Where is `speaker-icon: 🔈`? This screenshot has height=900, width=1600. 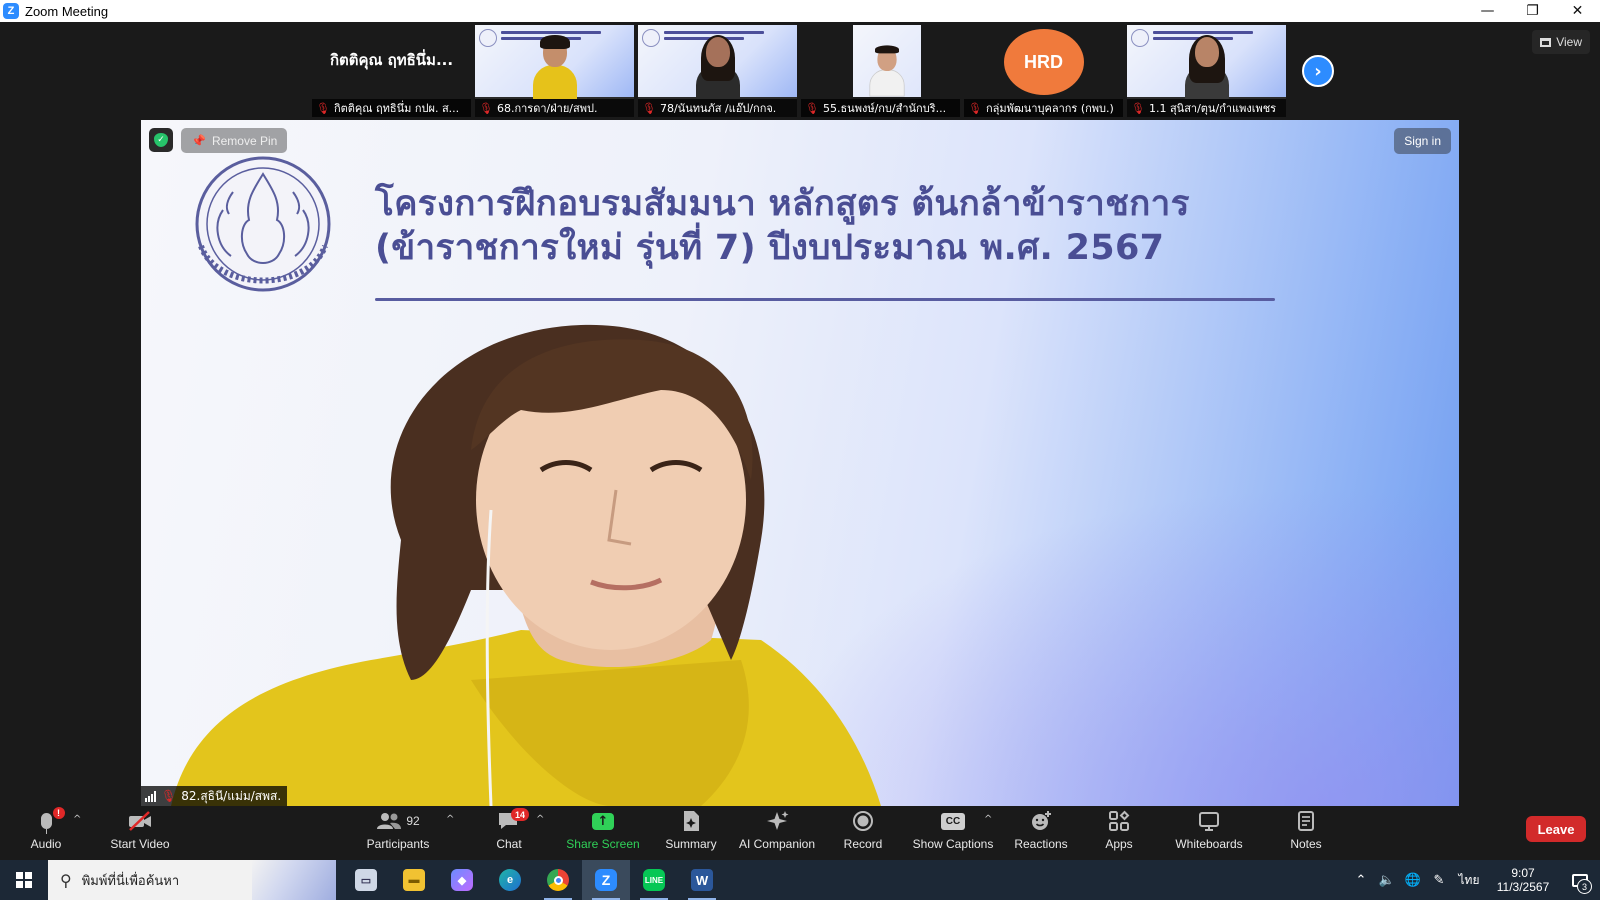 speaker-icon: 🔈 is located at coordinates (1387, 880).